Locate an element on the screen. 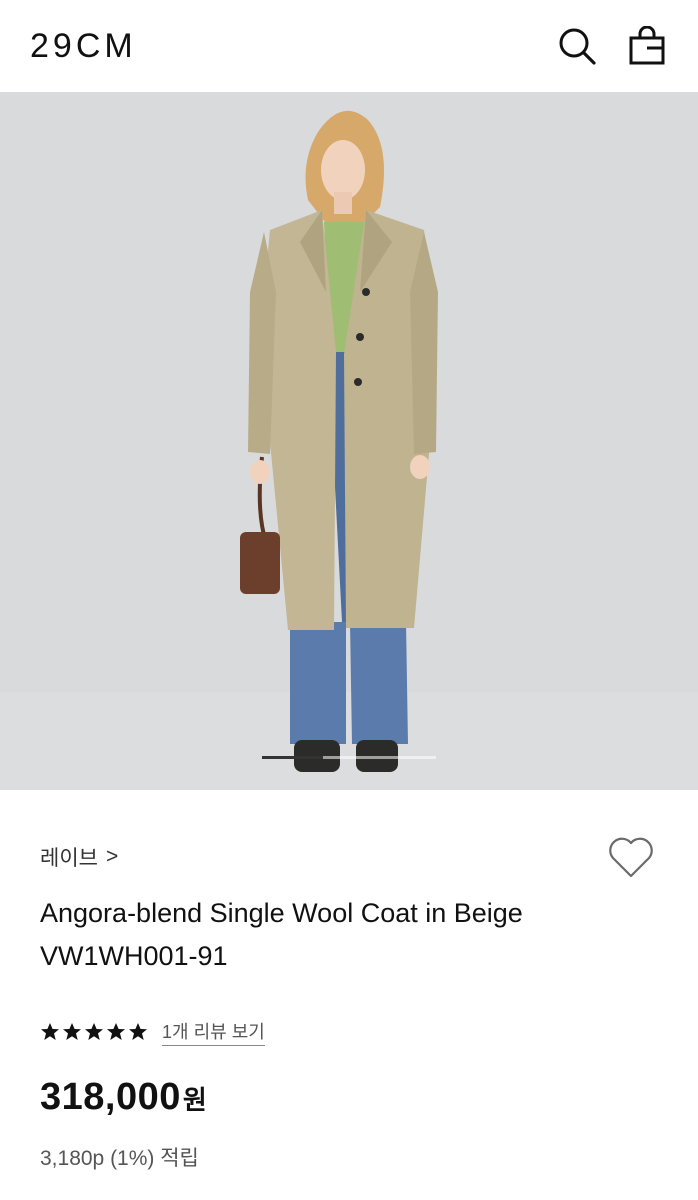 Image resolution: width=698 pixels, height=1200 pixels. heart-icon is located at coordinates (631, 857).